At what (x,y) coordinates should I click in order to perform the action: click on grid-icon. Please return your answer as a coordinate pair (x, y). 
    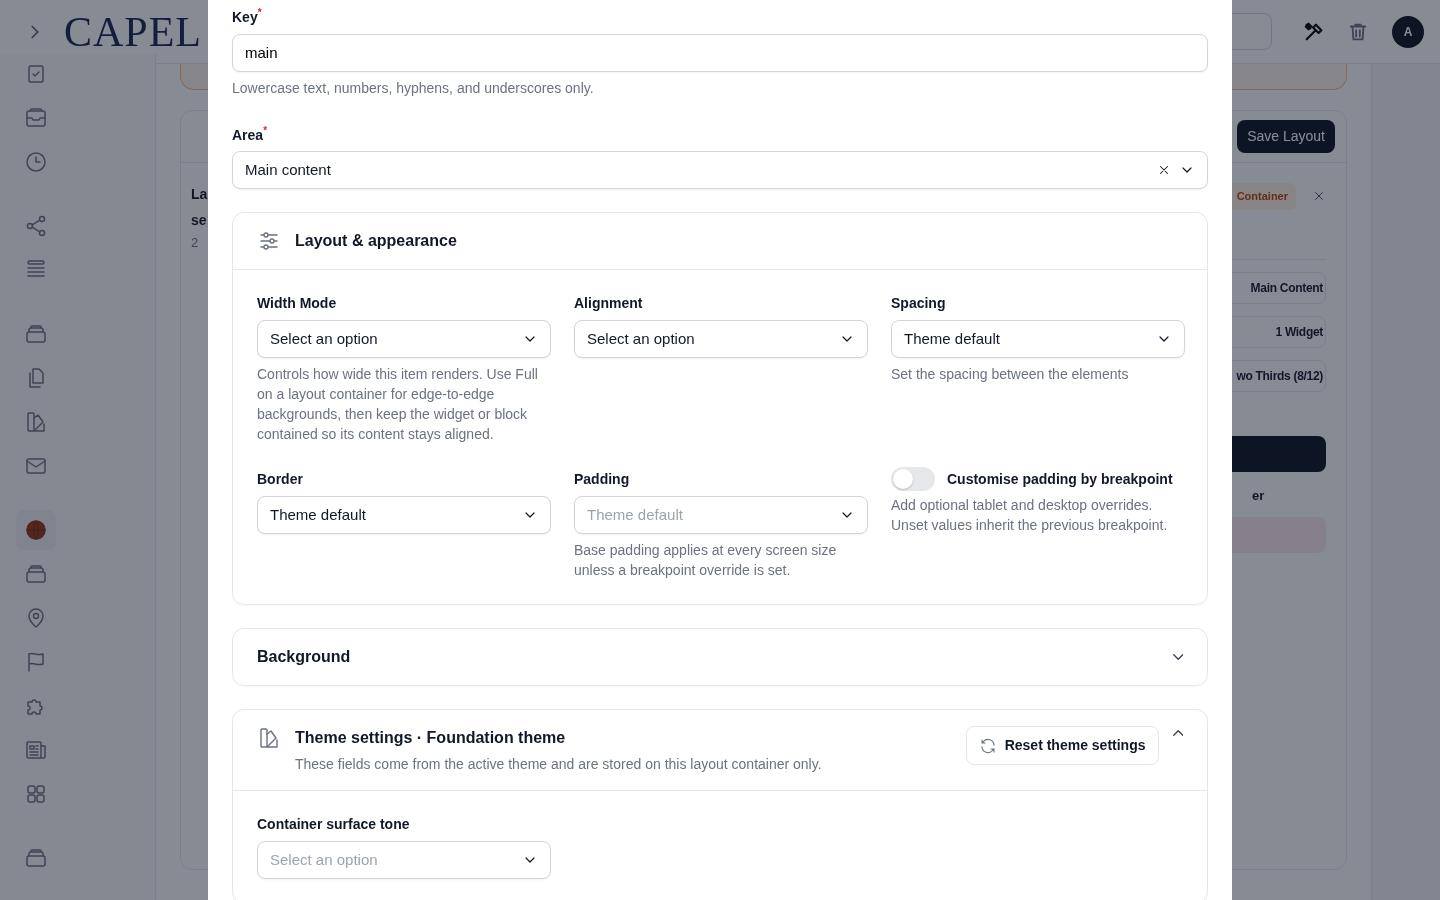
    Looking at the image, I should click on (36, 794).